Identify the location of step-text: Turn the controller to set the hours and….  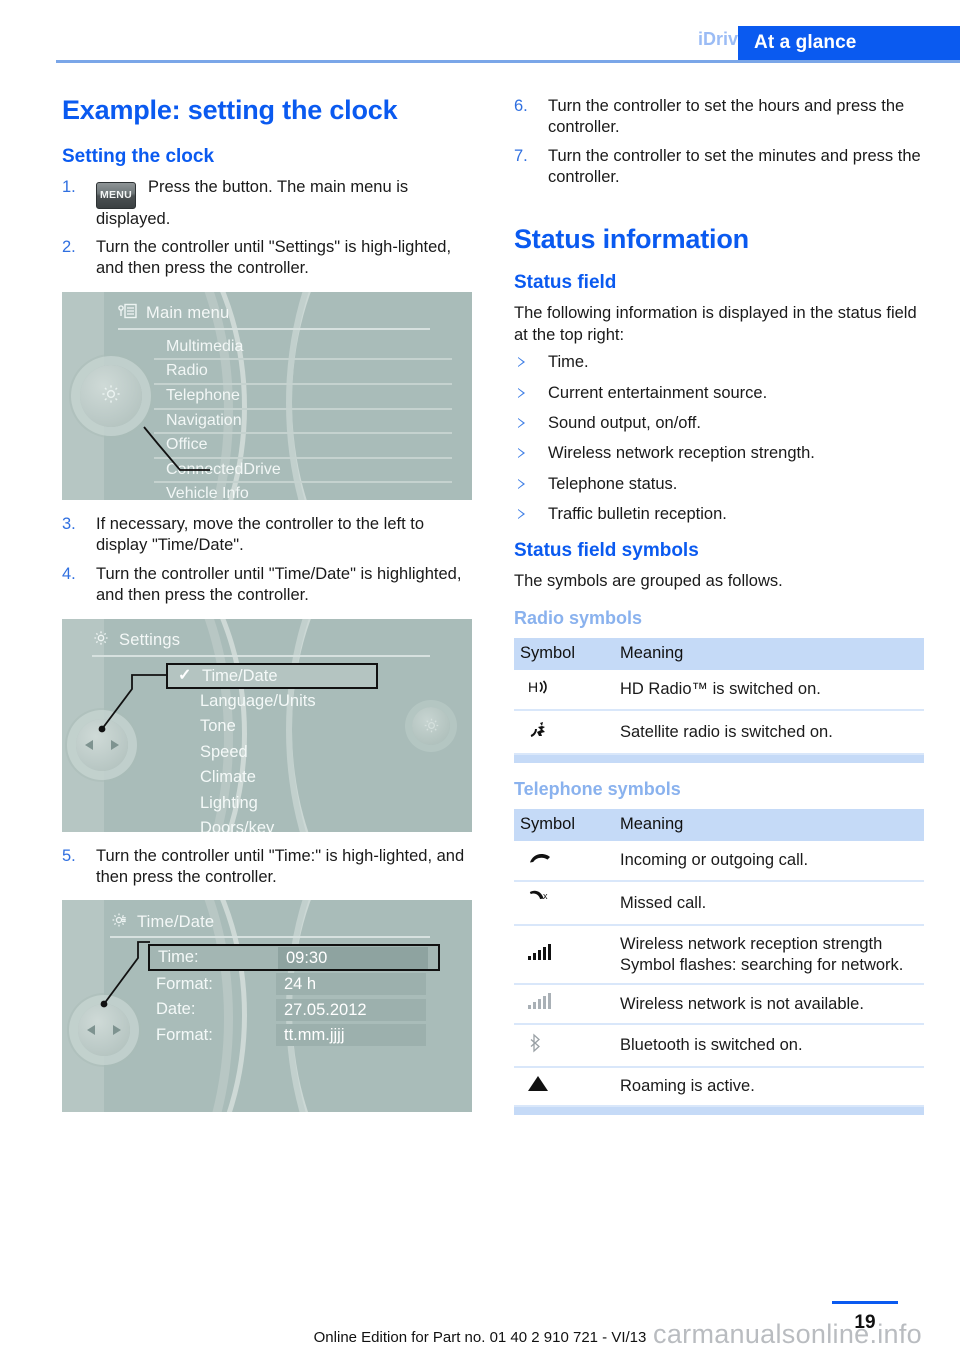
(726, 117).